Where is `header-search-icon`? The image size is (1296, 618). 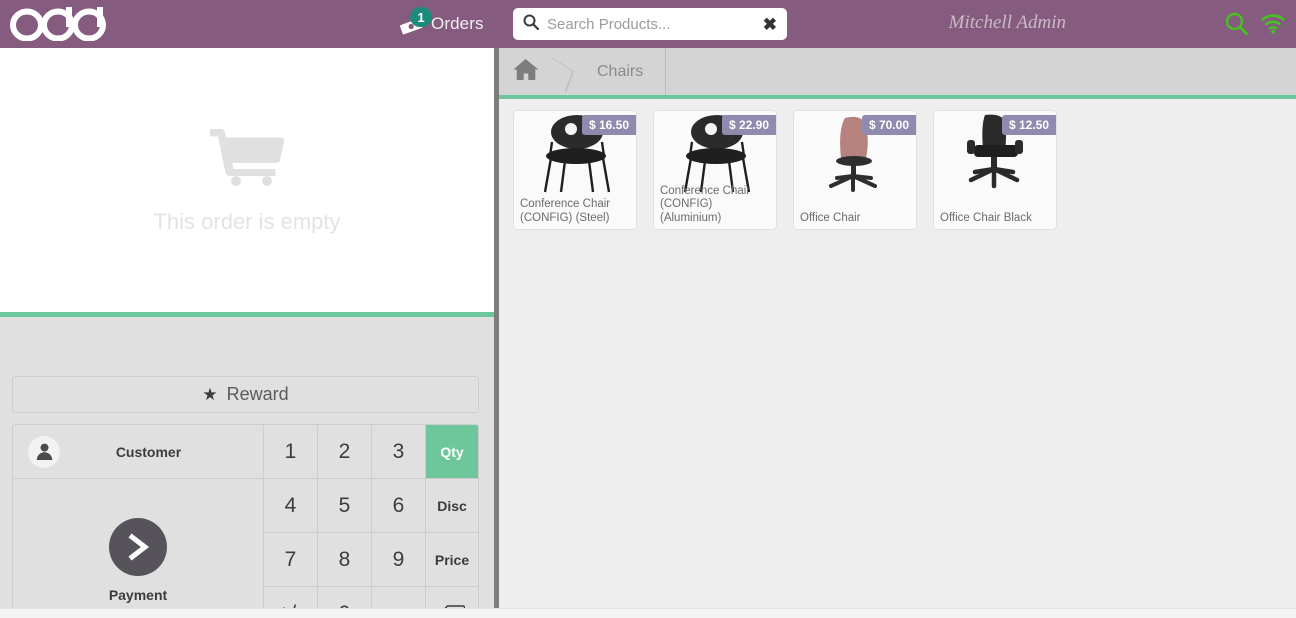 header-search-icon is located at coordinates (1236, 26).